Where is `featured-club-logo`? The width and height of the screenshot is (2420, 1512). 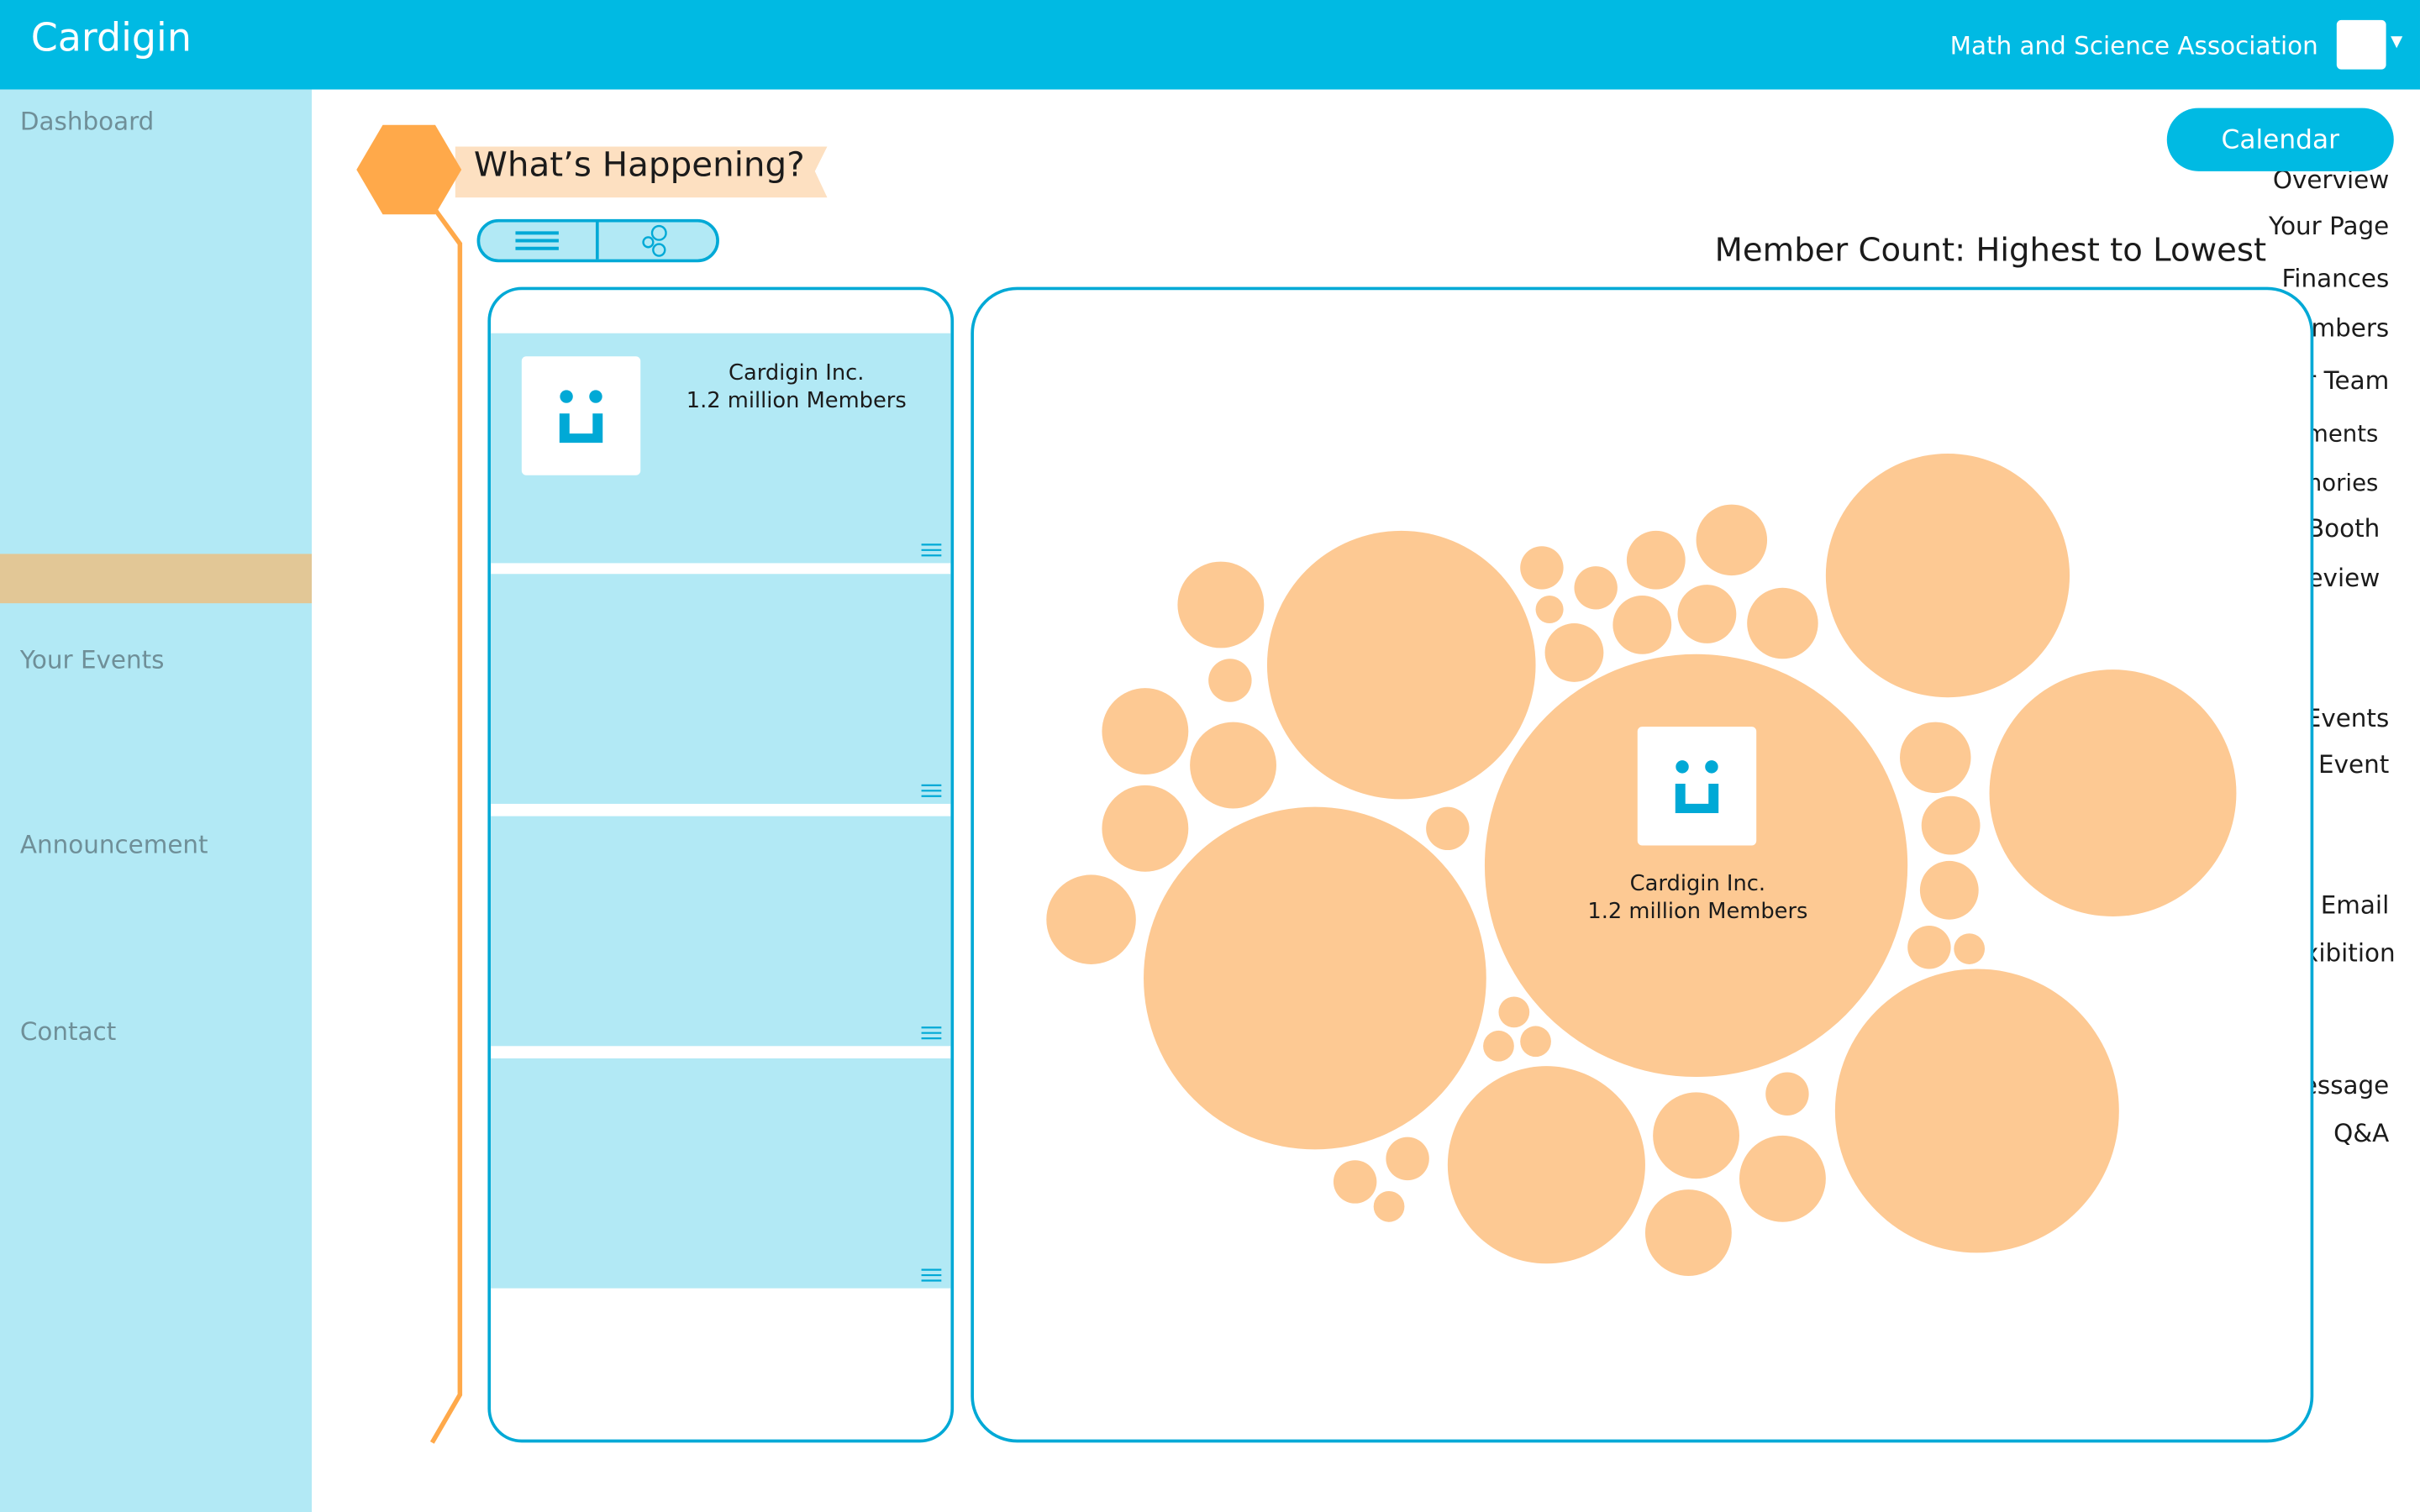
featured-club-logo is located at coordinates (1697, 786).